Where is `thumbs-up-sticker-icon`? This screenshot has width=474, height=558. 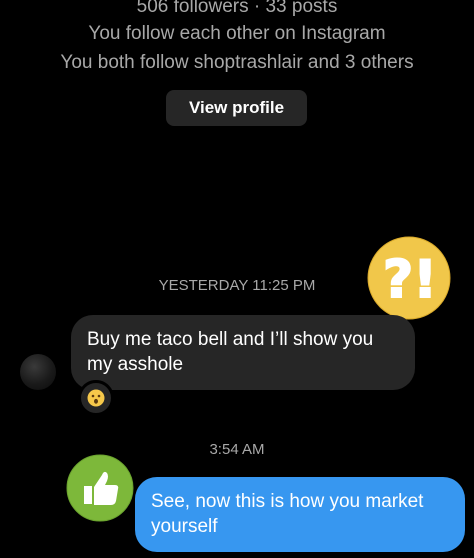 thumbs-up-sticker-icon is located at coordinates (100, 488).